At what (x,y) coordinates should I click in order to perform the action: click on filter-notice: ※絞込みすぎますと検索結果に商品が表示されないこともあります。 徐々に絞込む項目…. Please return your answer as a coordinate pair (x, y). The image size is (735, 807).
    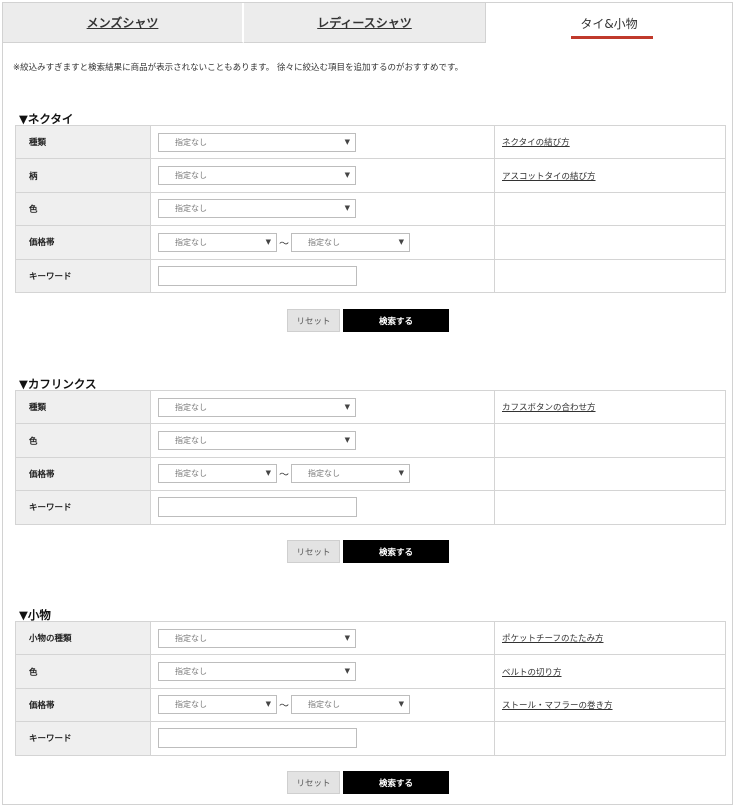
    Looking at the image, I should click on (238, 68).